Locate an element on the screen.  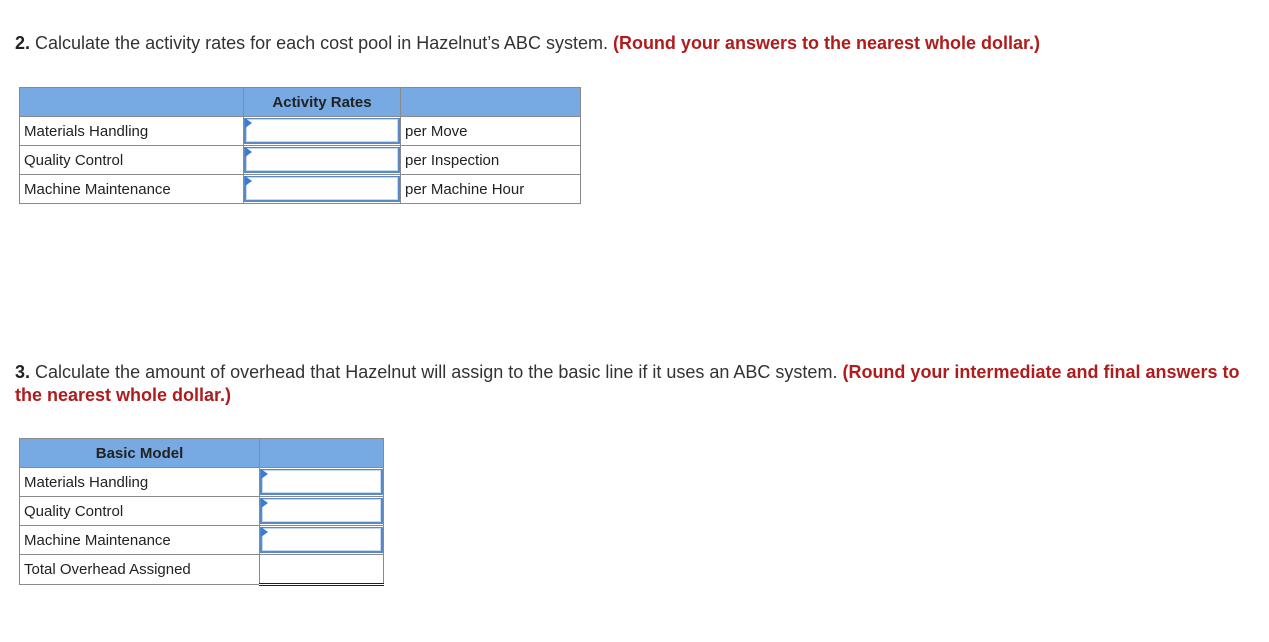
table-row: Materials Handling is located at coordinates (201, 482).